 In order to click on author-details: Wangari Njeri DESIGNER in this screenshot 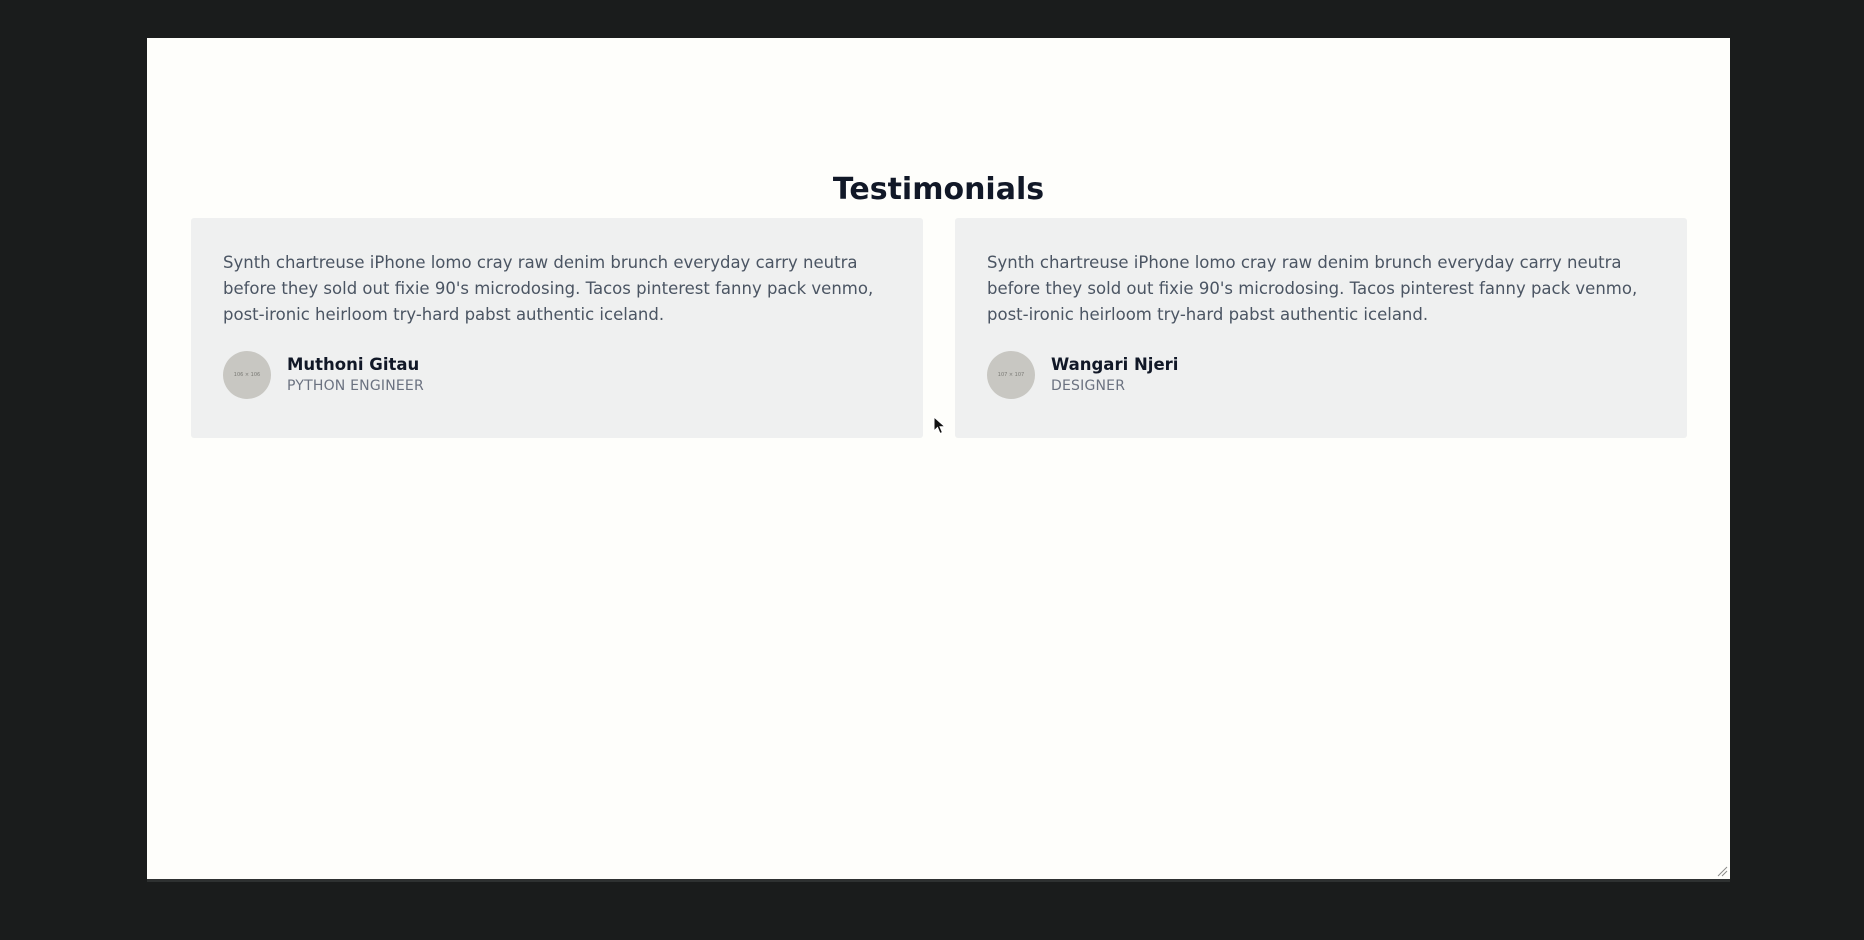, I will do `click(1114, 375)`.